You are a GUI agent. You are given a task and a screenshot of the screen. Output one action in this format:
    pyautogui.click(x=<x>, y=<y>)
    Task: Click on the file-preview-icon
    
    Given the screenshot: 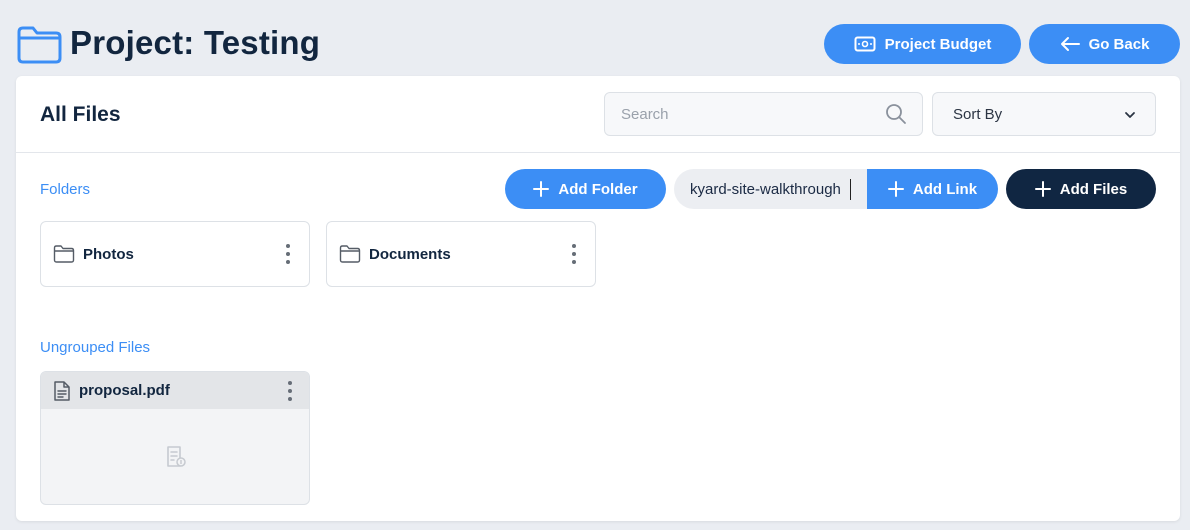 What is the action you would take?
    pyautogui.click(x=176, y=456)
    